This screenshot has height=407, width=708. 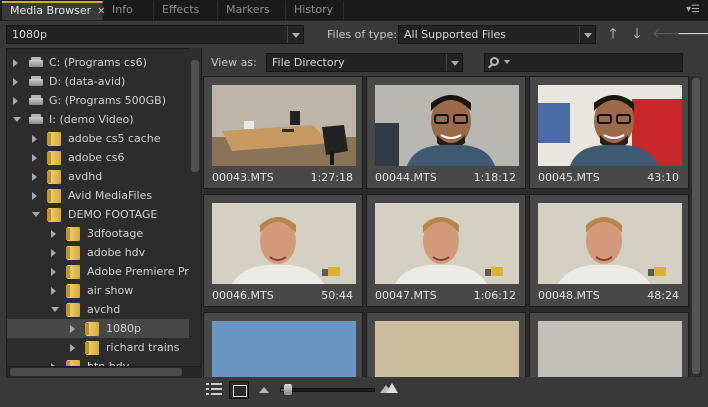 I want to click on tree-item: G: (Programs 500GB), so click(x=99, y=100).